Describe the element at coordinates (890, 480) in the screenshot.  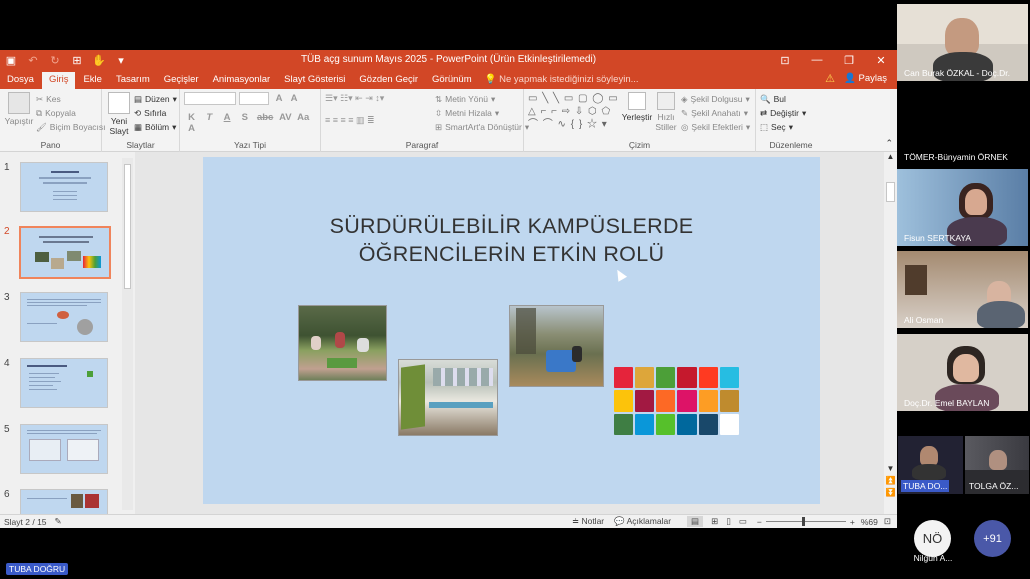
I see `previous-slide-icon: ⏫` at that location.